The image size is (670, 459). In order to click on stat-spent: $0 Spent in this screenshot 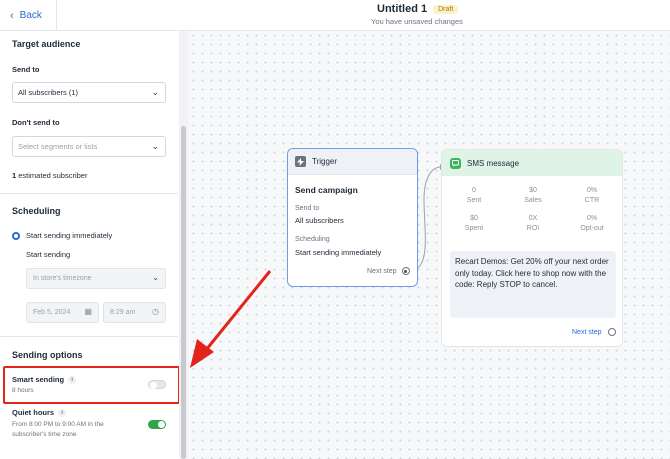, I will do `click(474, 224)`.